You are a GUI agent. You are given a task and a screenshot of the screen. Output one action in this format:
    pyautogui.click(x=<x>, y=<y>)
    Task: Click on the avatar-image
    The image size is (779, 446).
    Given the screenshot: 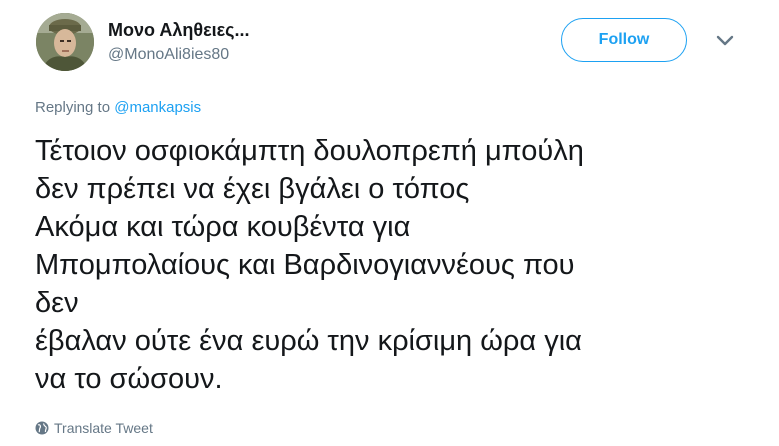 What is the action you would take?
    pyautogui.click(x=65, y=42)
    